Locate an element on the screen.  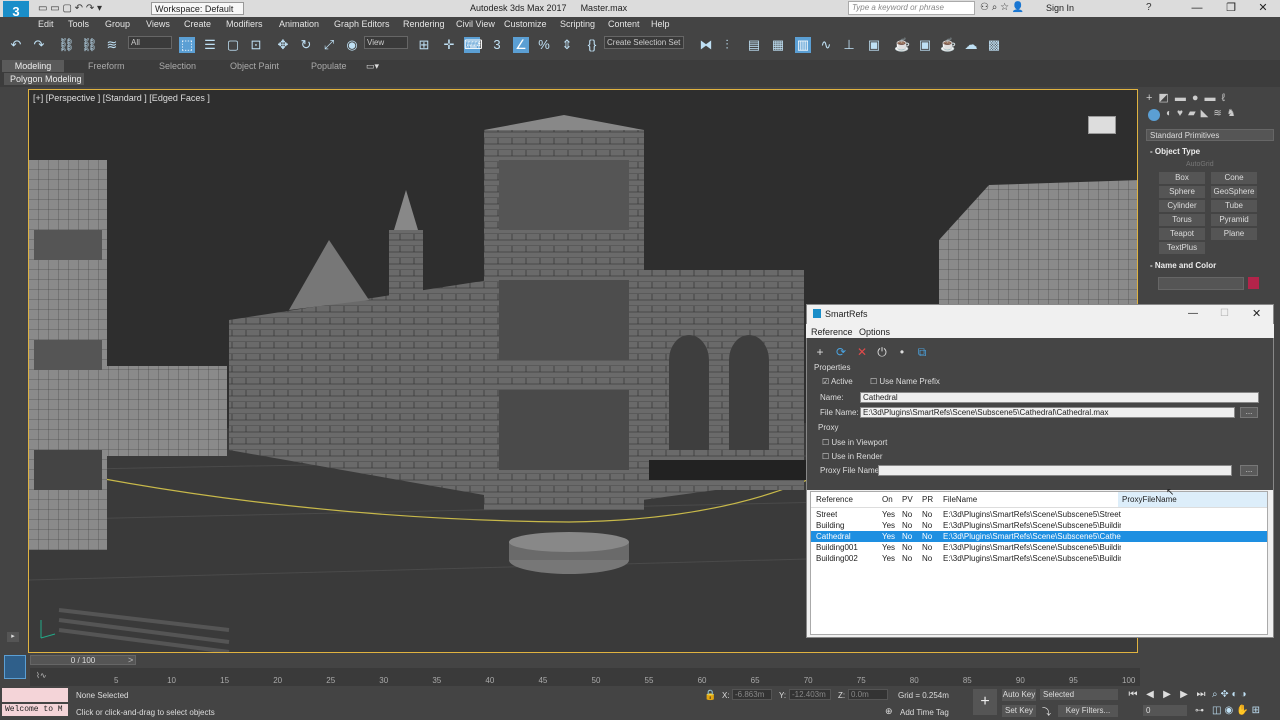
active-checkbox: ☑ Active is located at coordinates (837, 381).